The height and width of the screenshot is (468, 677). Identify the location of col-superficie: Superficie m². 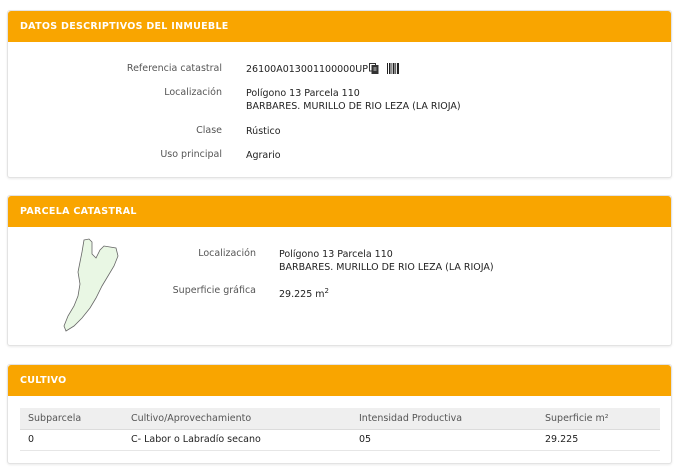
(598, 419).